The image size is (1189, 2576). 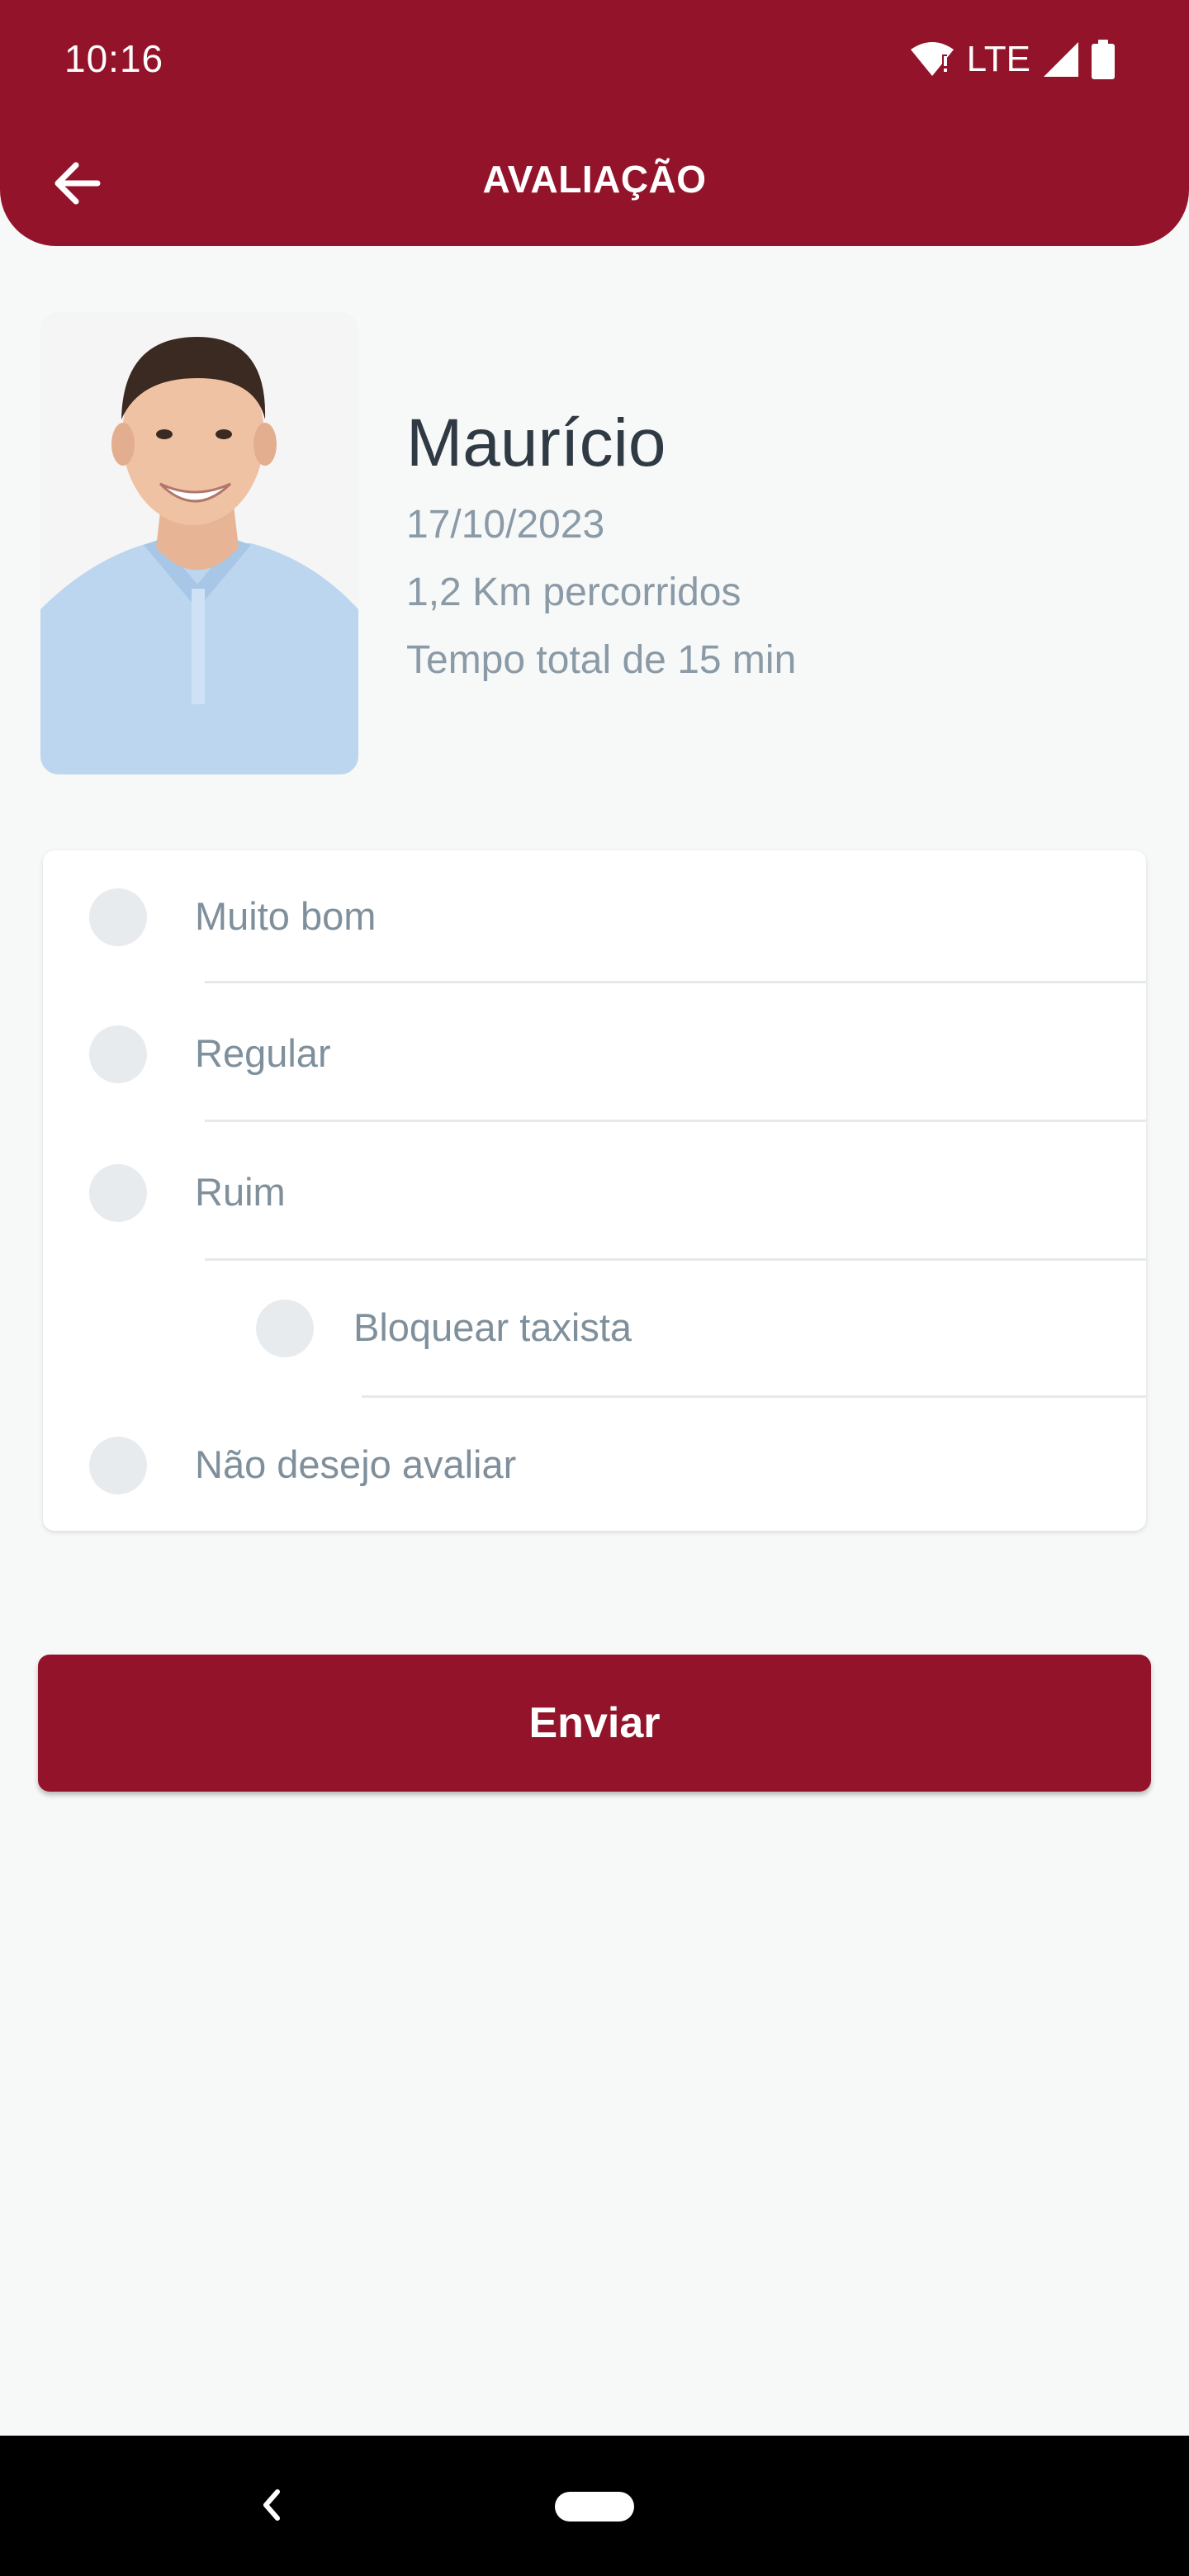 I want to click on app-header: 10:16 LTE AVALIAÇÃO, so click(x=594, y=123).